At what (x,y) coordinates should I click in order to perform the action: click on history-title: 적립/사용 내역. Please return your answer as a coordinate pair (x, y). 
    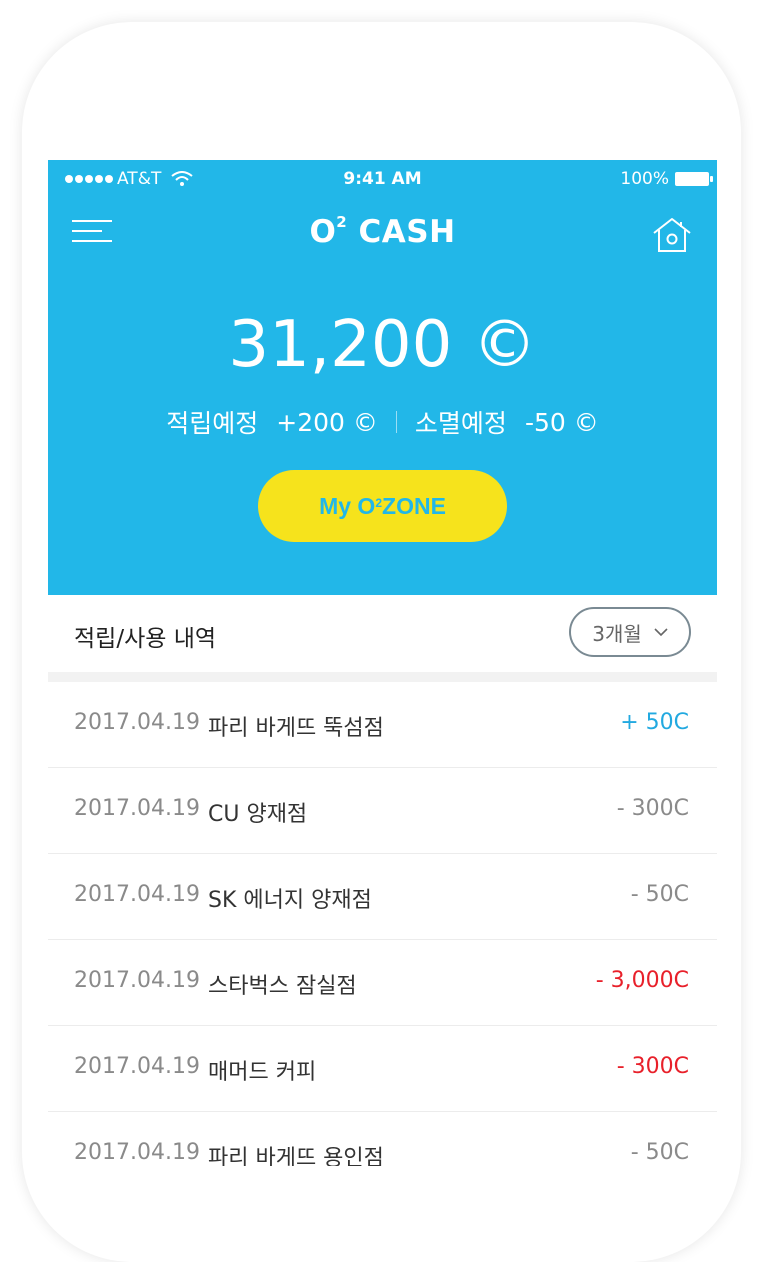
    Looking at the image, I should click on (145, 639).